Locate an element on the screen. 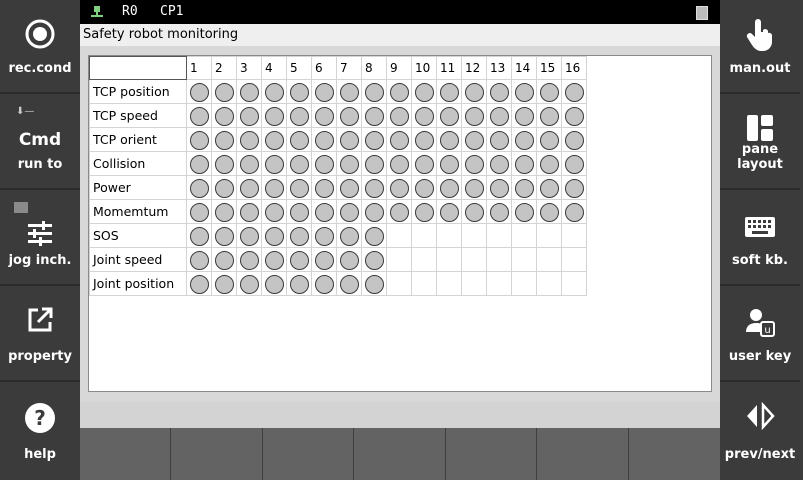  run-to-button: ⬇— Cmd run to is located at coordinates (40, 143).